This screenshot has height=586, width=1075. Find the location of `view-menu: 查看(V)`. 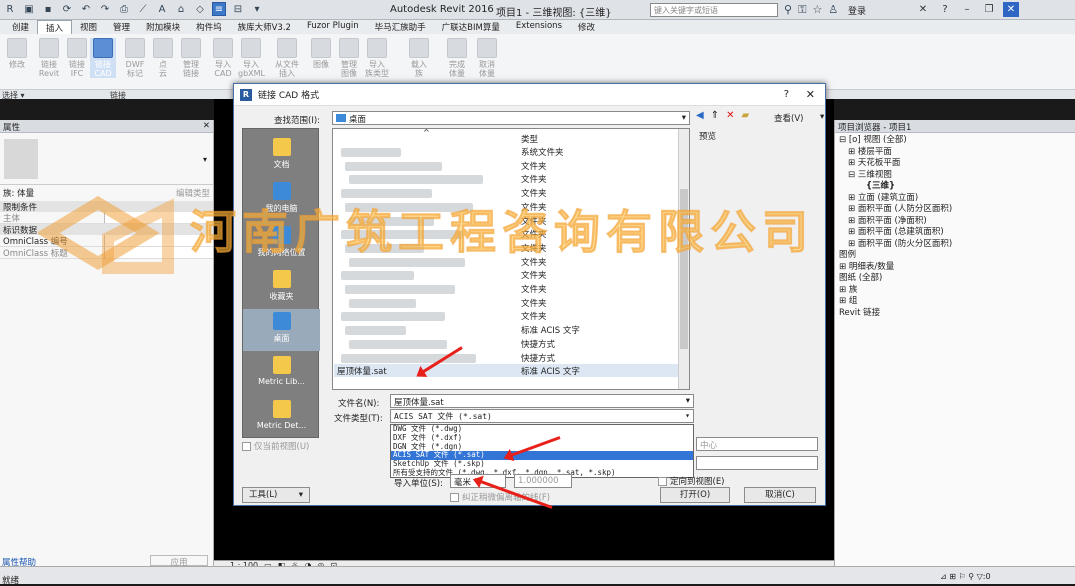

view-menu: 查看(V) is located at coordinates (788, 118).